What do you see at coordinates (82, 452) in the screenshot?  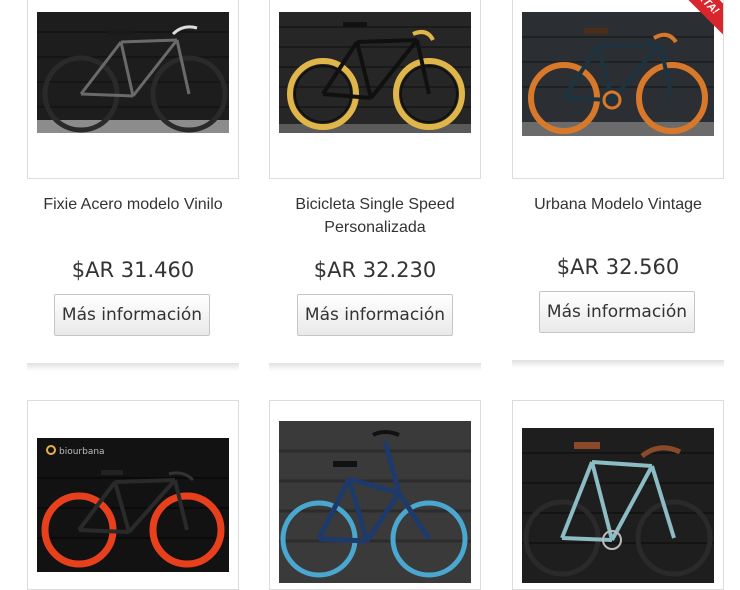 I see `brand-logo-text: biourbana` at bounding box center [82, 452].